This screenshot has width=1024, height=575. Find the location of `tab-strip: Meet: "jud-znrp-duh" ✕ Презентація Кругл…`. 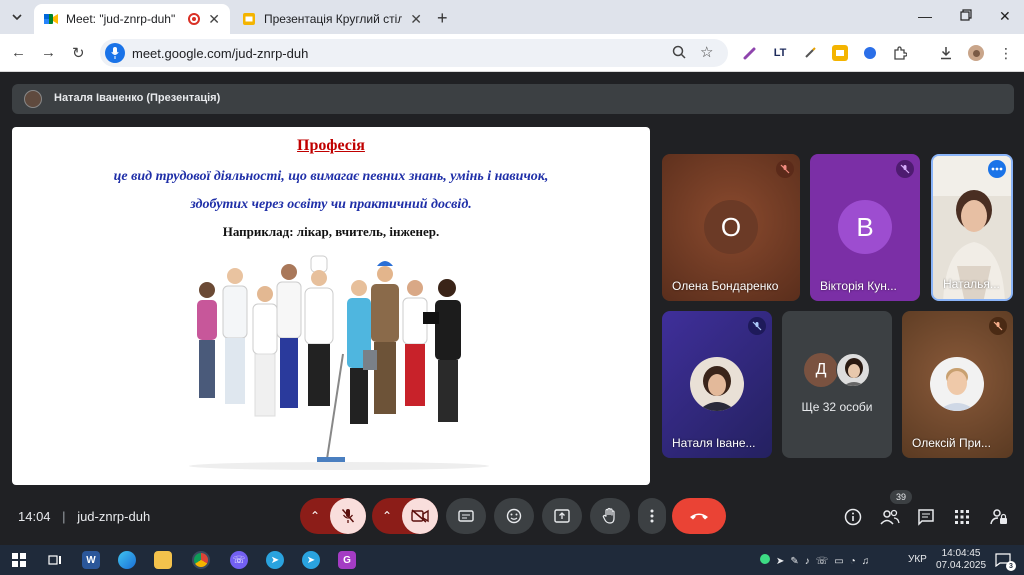

tab-strip: Meet: "jud-znrp-duh" ✕ Презентація Кругл… is located at coordinates (512, 17).